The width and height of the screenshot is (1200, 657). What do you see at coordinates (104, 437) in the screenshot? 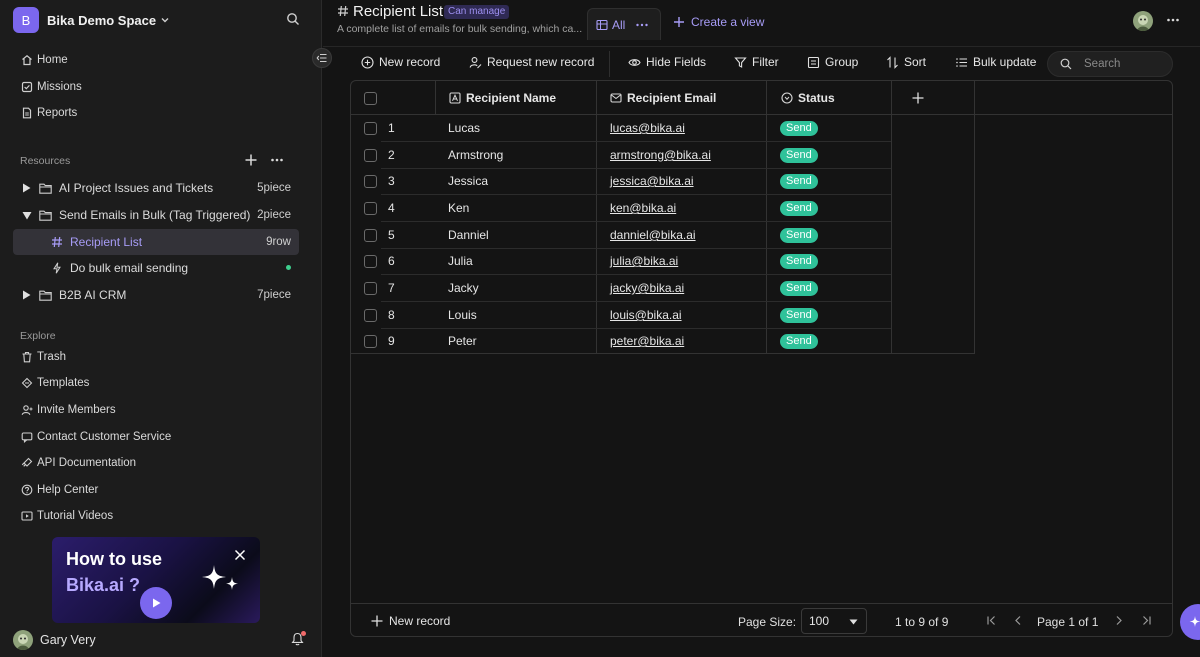
I see `nav-contact-label: Contact Customer Service` at bounding box center [104, 437].